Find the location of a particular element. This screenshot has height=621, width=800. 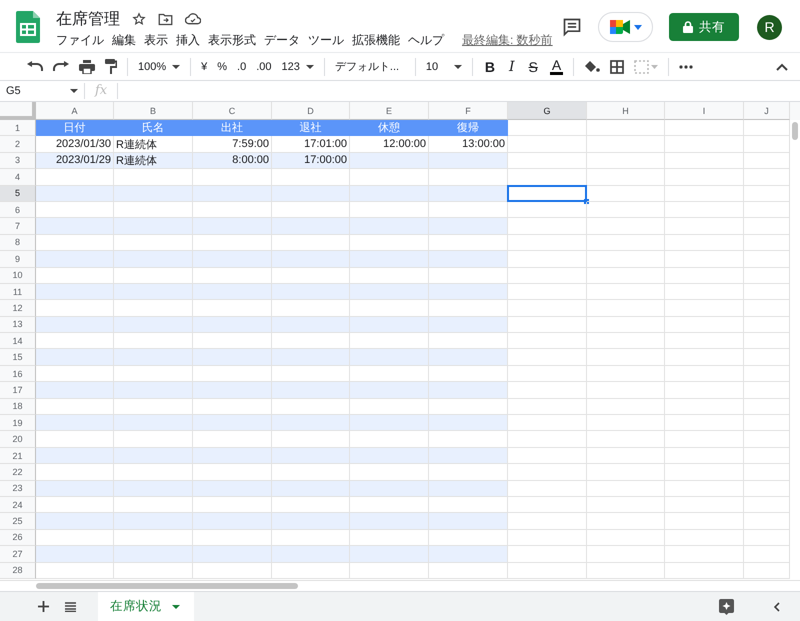

last-edit-link: 最終編集: 数秒前 is located at coordinates (507, 40).